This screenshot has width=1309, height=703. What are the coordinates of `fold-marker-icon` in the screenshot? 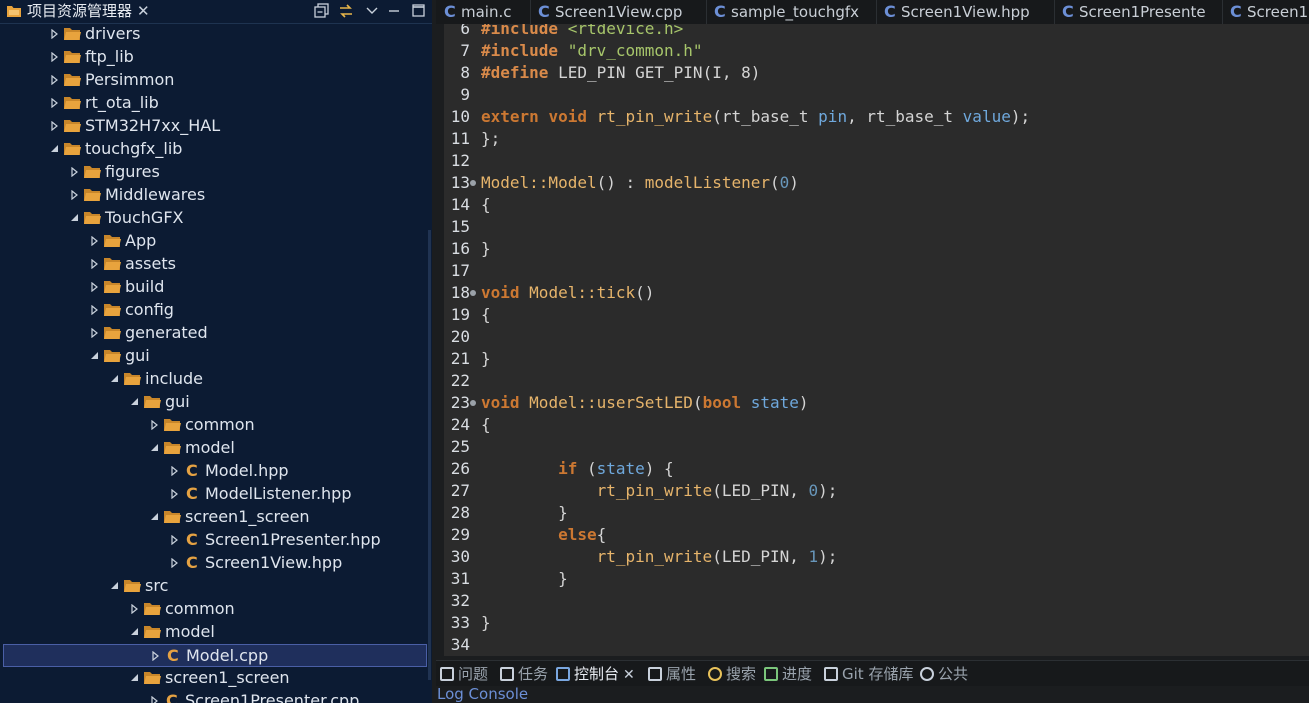 It's located at (473, 403).